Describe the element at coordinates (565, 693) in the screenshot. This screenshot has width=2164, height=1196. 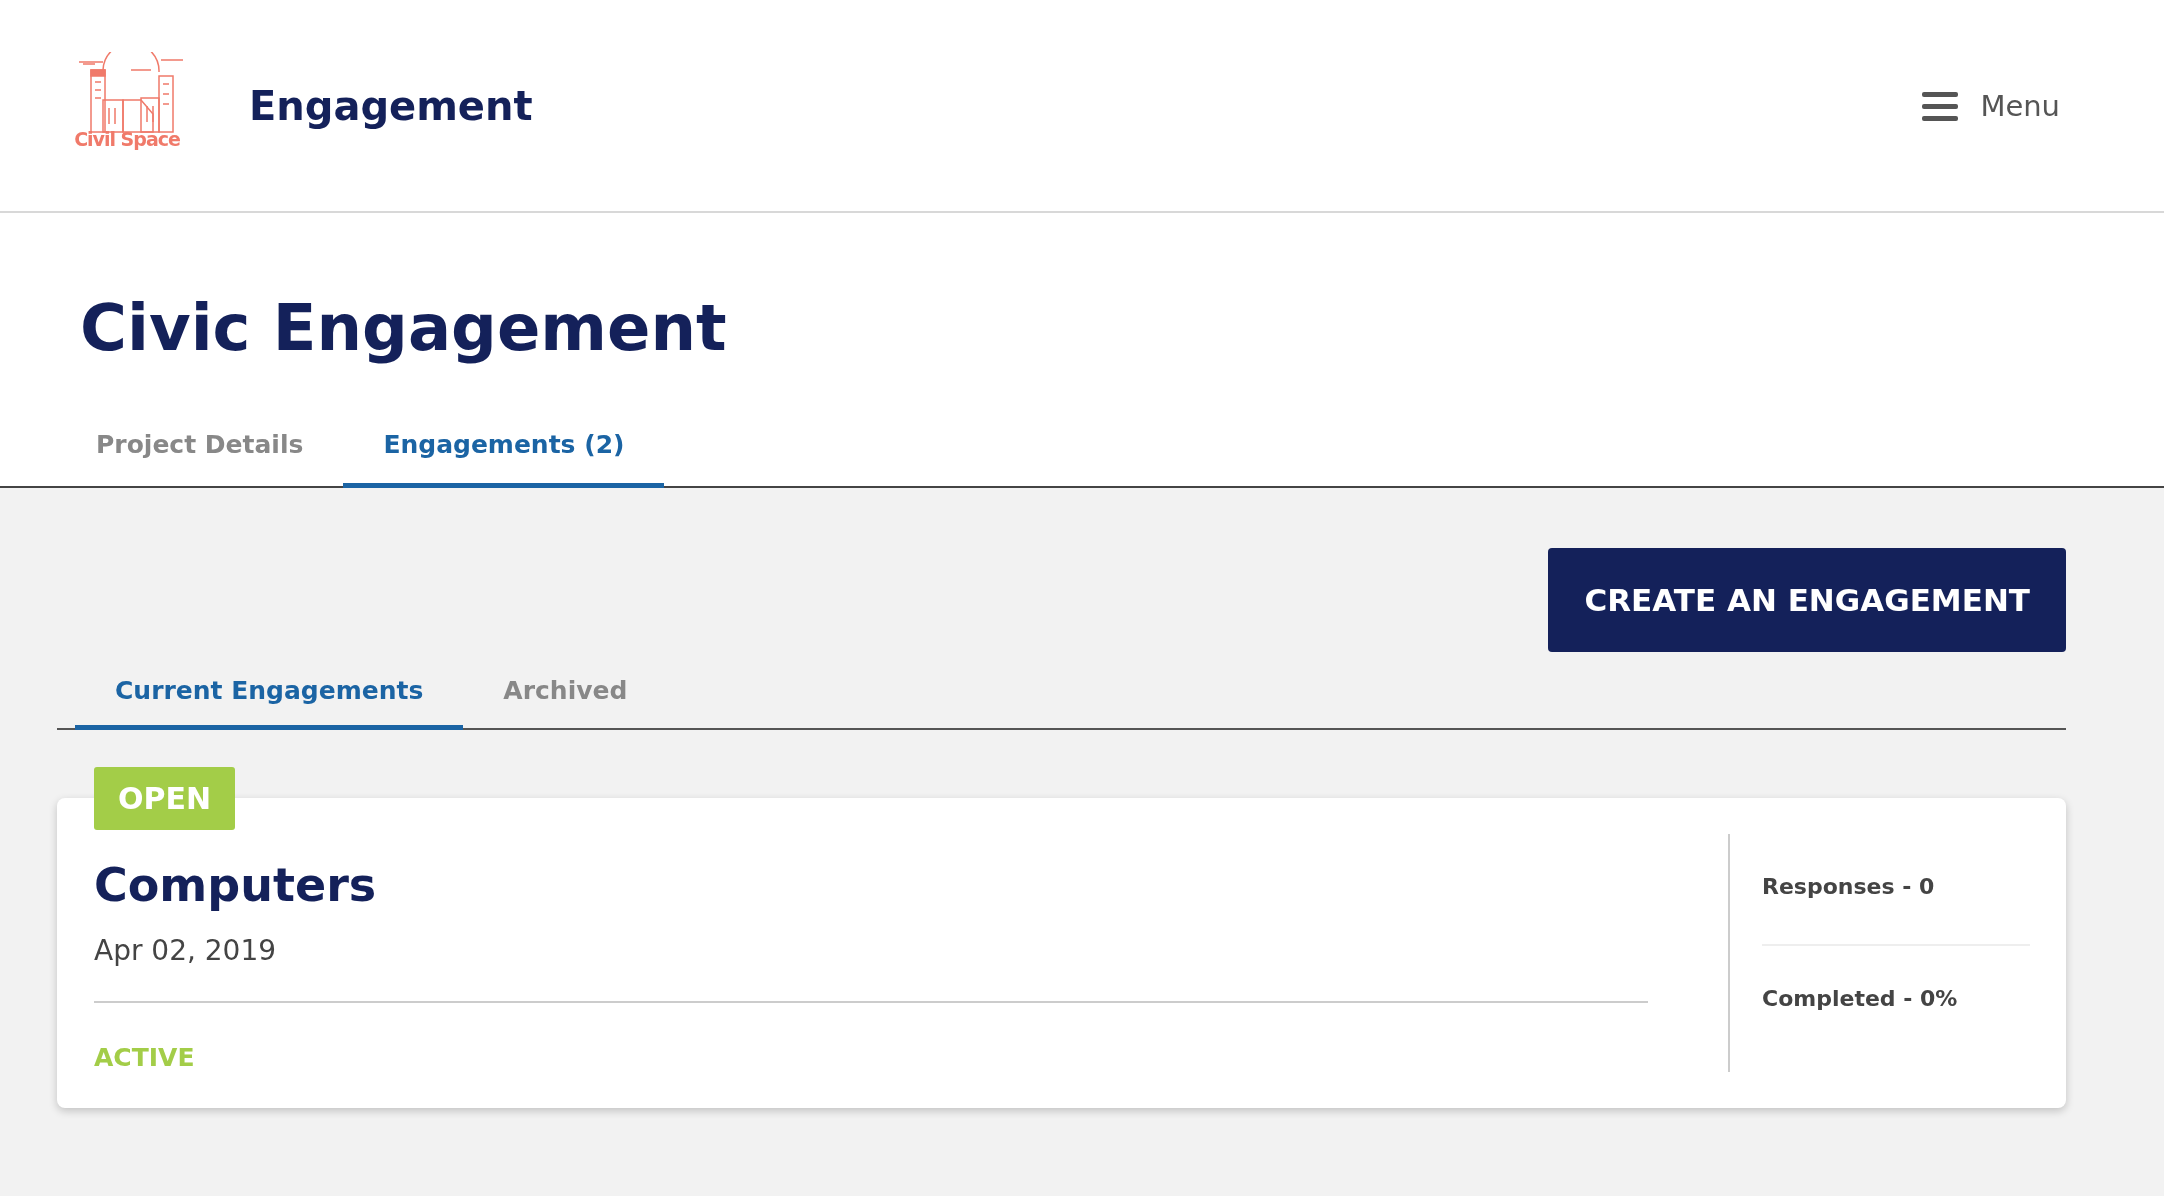
I see `tab: Archived` at that location.